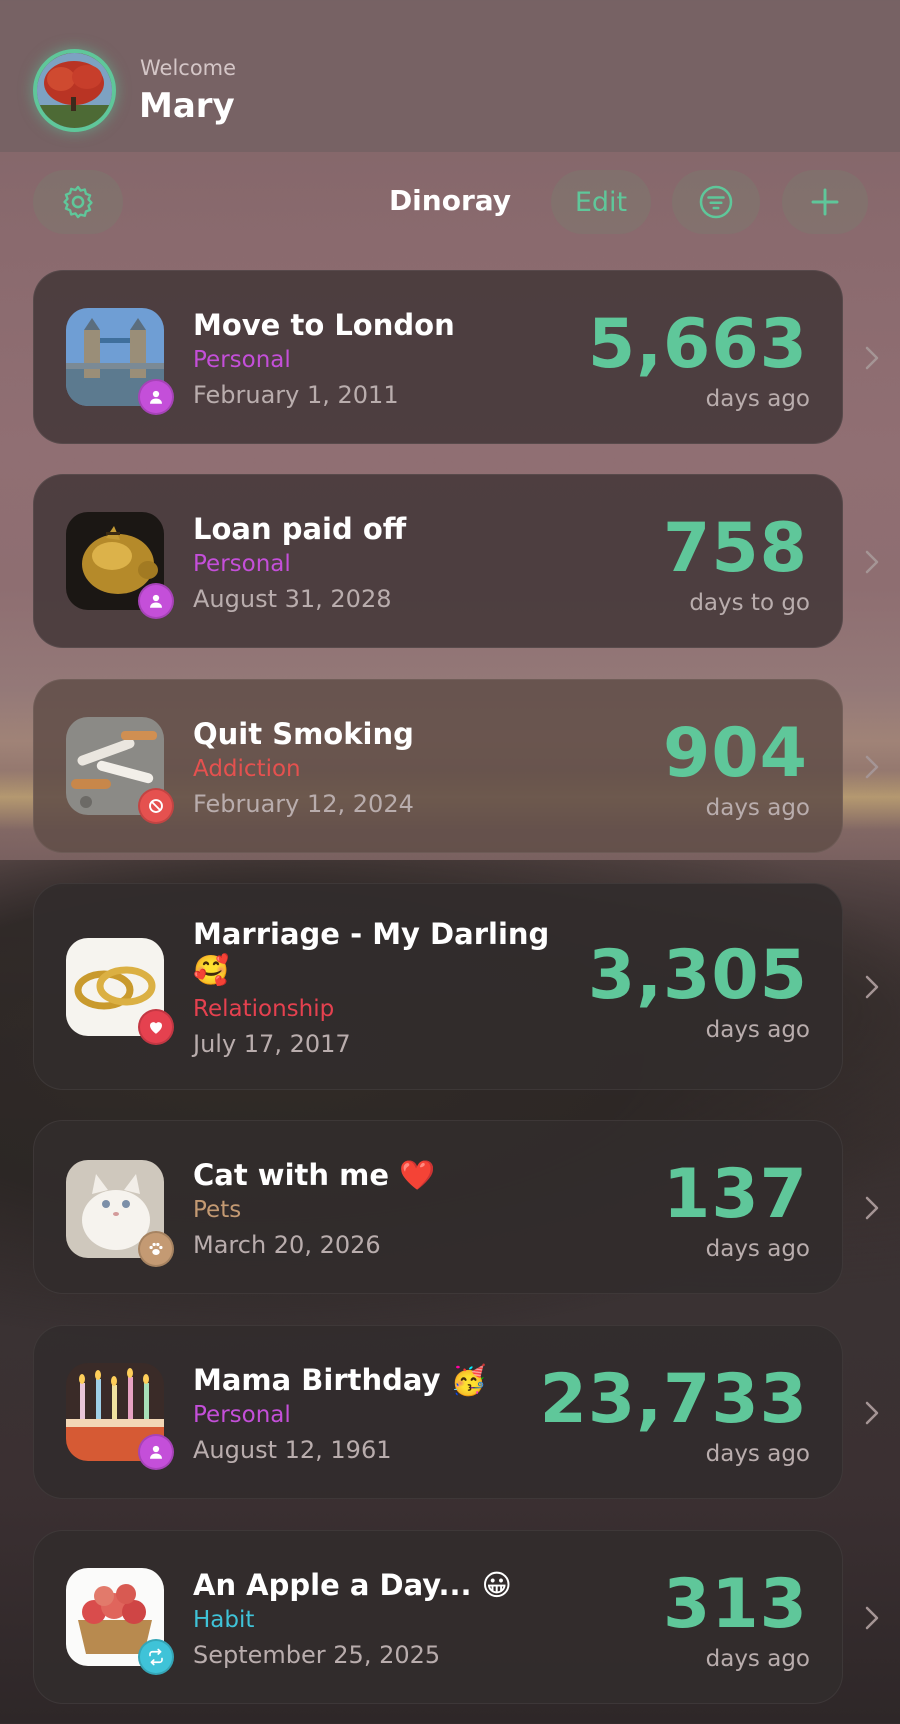 This screenshot has width=900, height=1724. I want to click on add-event-button, so click(825, 202).